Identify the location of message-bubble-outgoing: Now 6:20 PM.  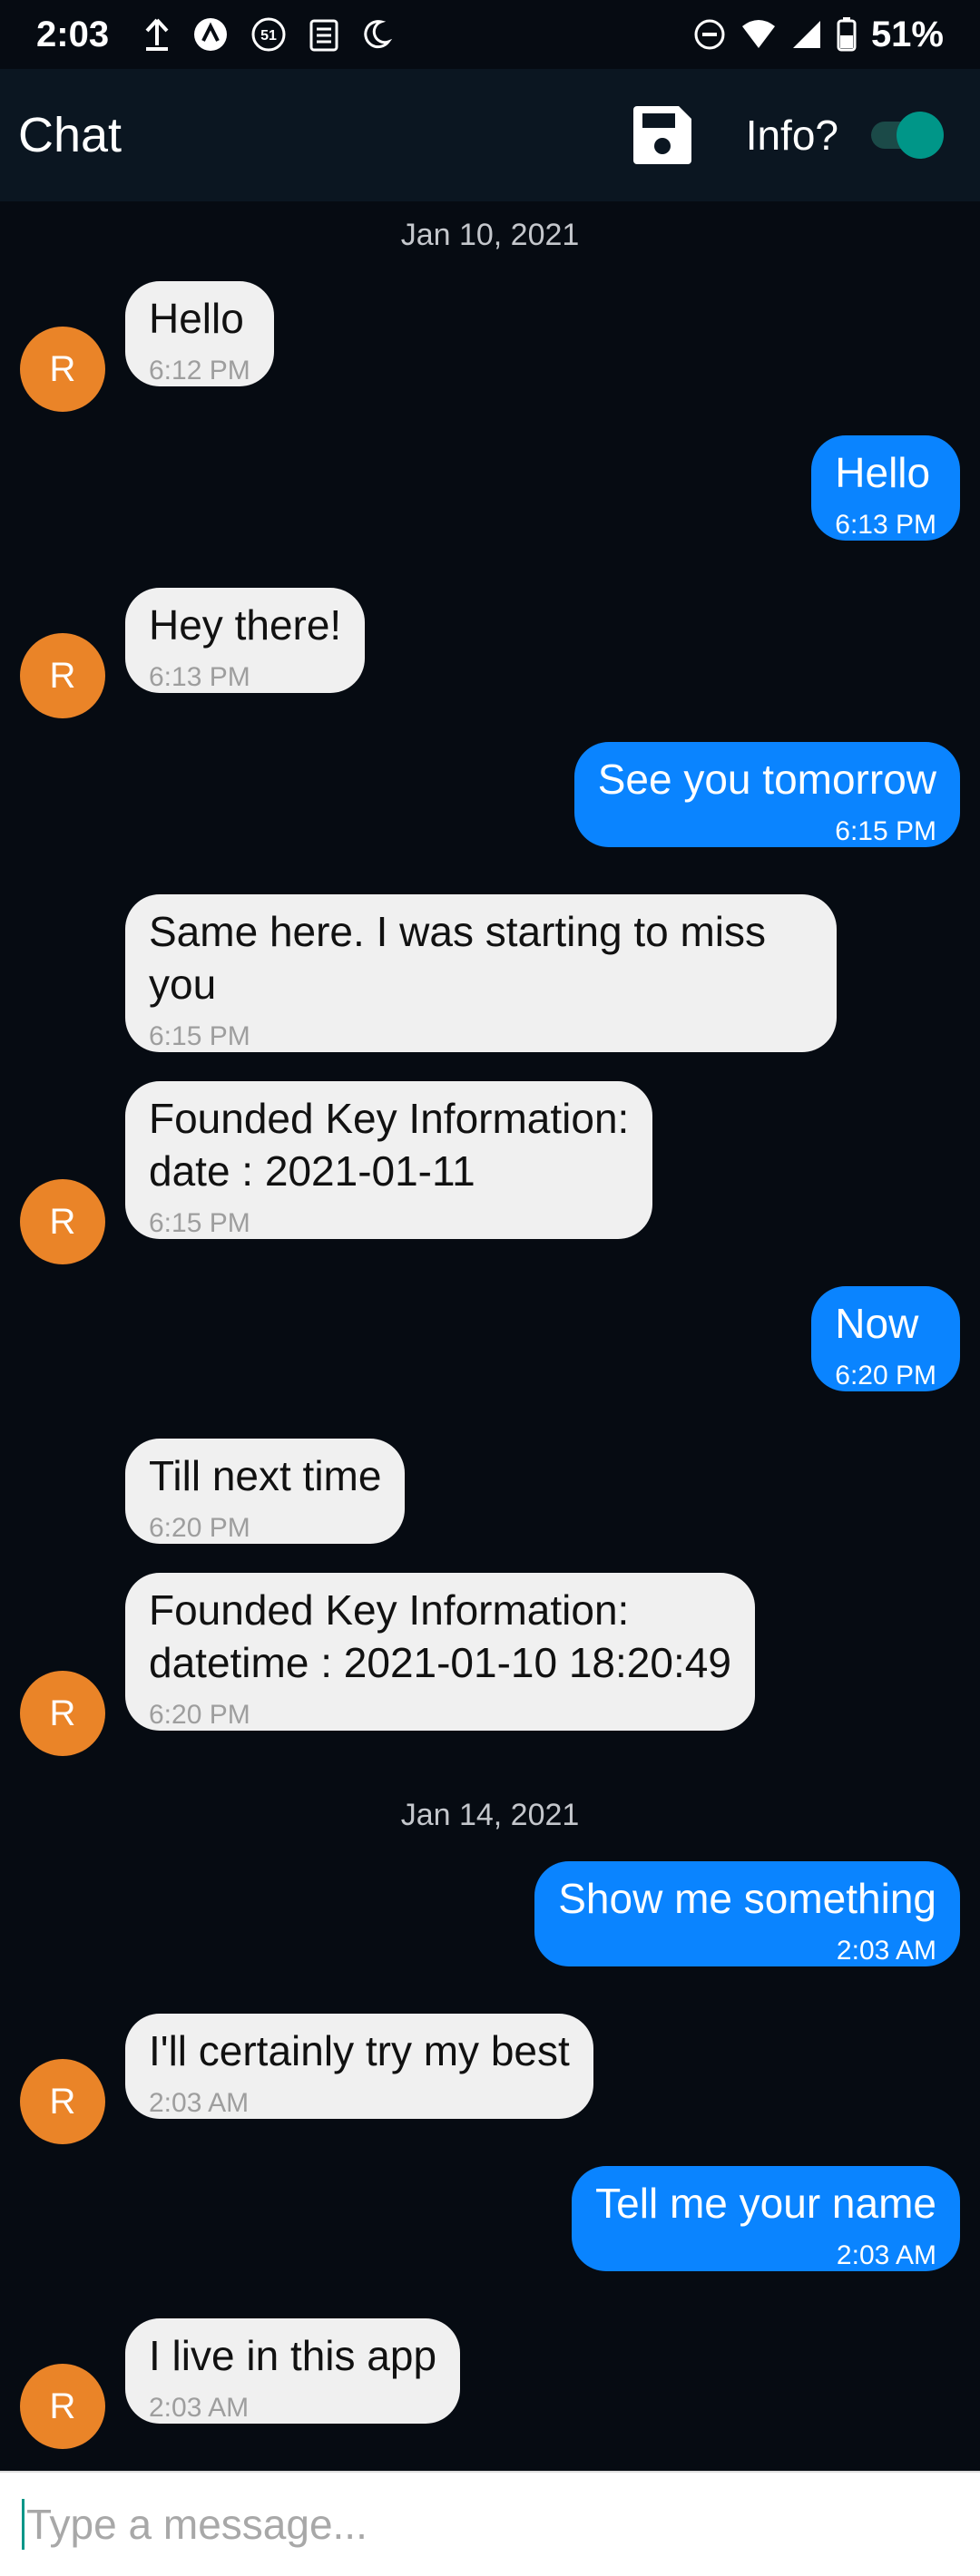
(885, 1338).